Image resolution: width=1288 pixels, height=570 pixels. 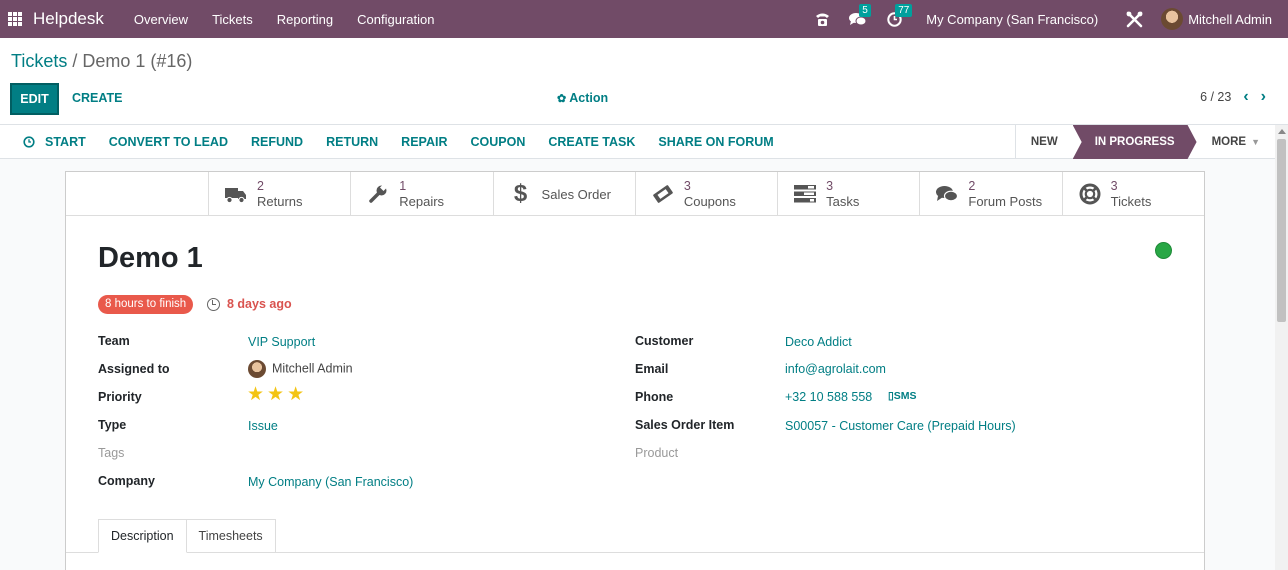 I want to click on menu-configuration: Configuration, so click(x=395, y=19).